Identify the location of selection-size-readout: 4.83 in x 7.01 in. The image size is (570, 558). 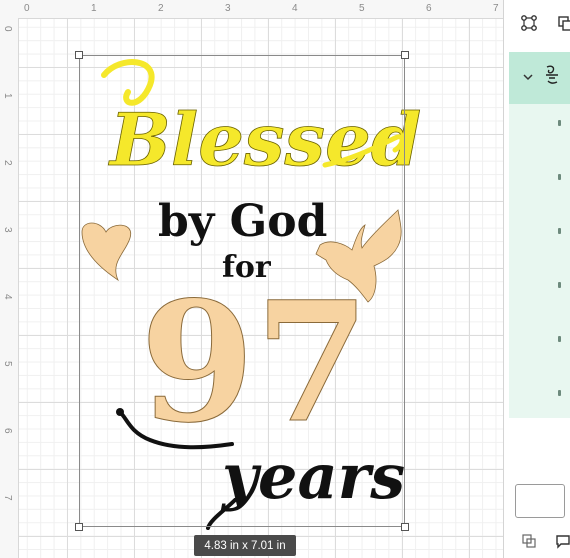
(245, 545).